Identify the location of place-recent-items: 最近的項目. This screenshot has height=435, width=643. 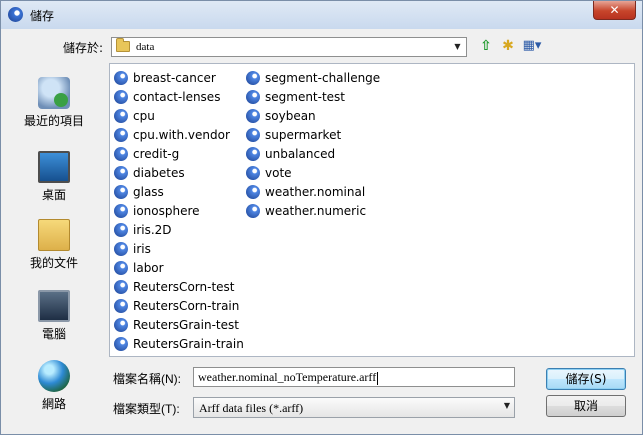
(54, 103).